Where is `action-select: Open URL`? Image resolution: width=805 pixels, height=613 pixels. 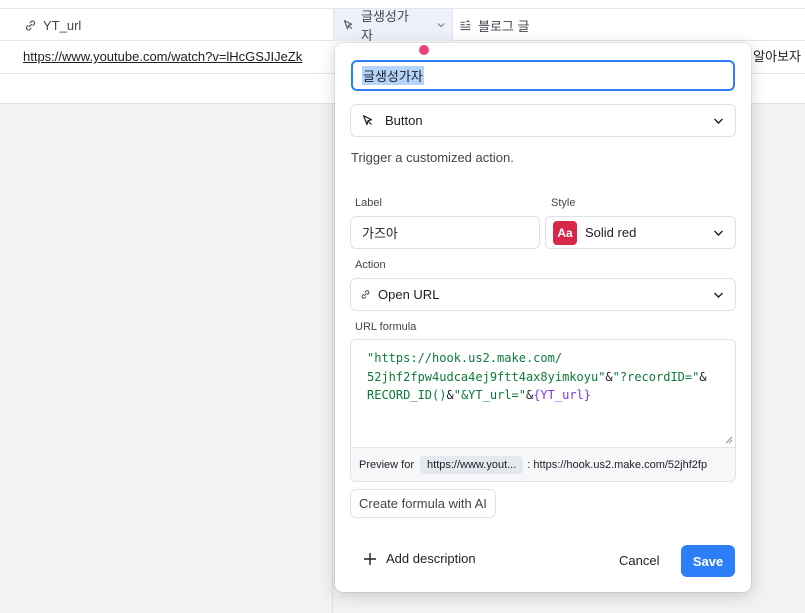 action-select: Open URL is located at coordinates (543, 294).